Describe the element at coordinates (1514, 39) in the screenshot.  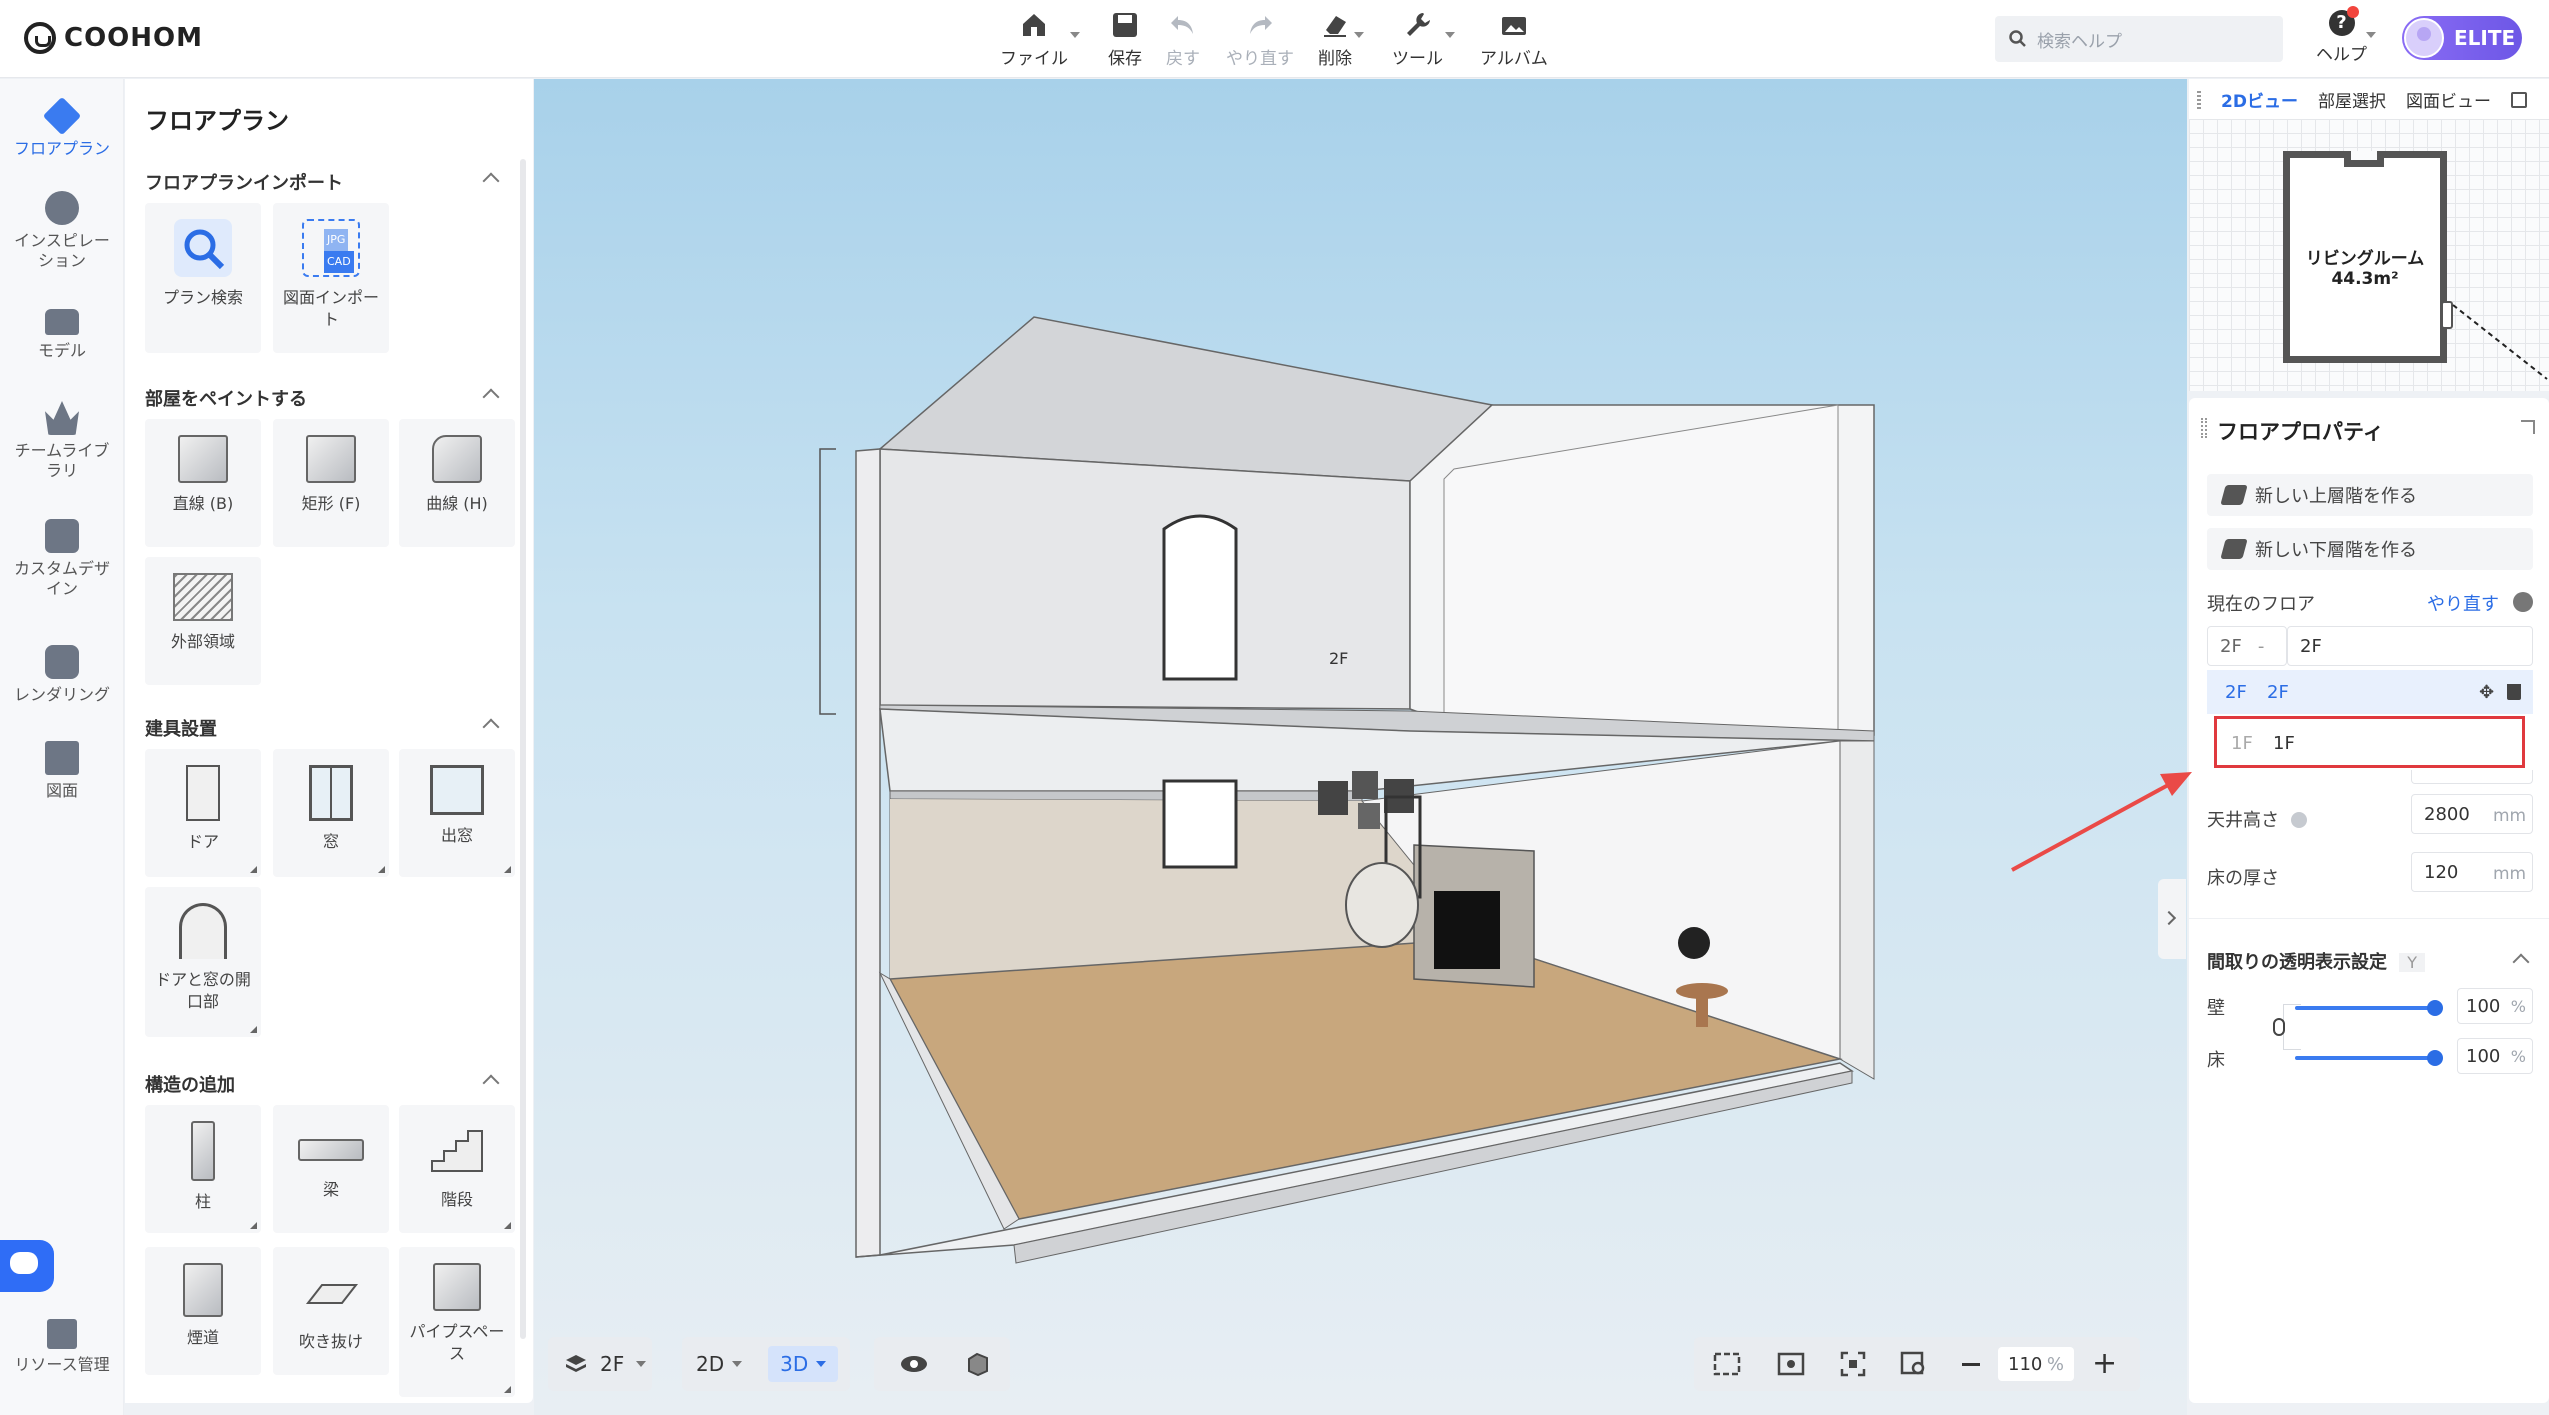
I see `album-button: アルバム` at that location.